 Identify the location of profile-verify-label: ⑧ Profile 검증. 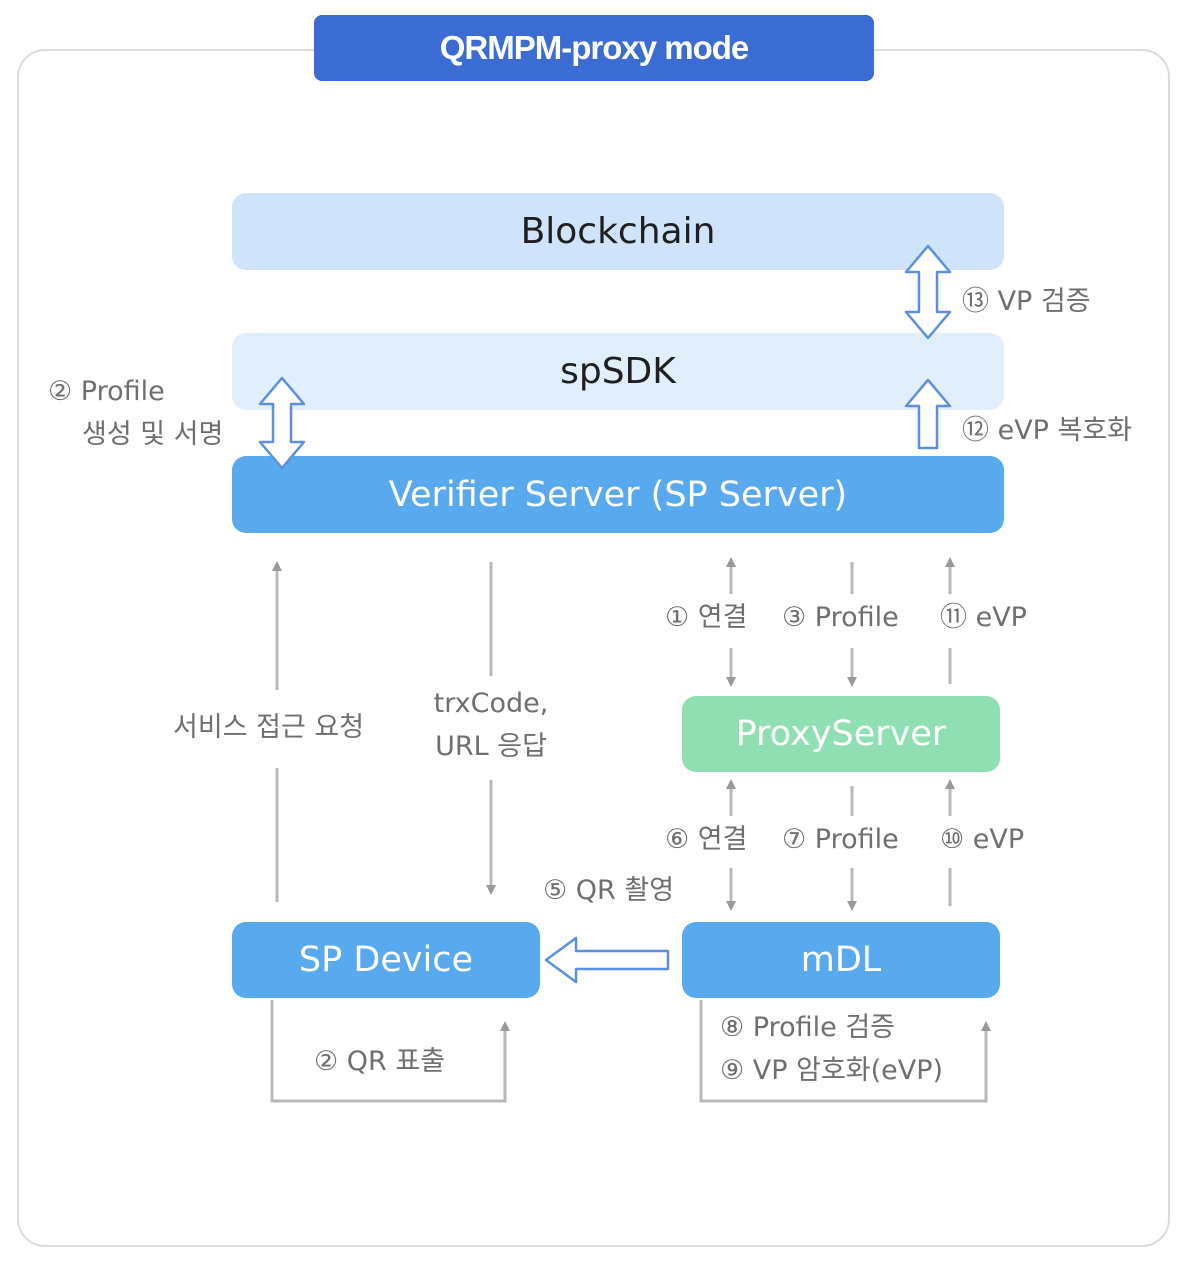
(808, 1027).